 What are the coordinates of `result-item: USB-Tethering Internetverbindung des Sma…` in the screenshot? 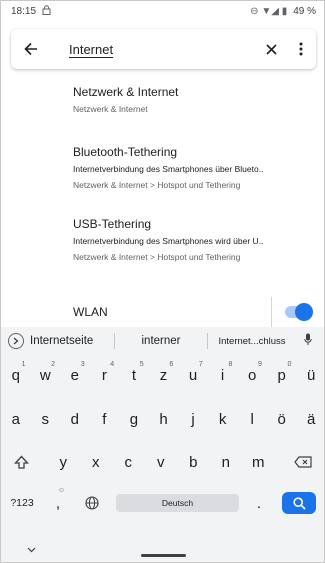 It's located at (194, 239).